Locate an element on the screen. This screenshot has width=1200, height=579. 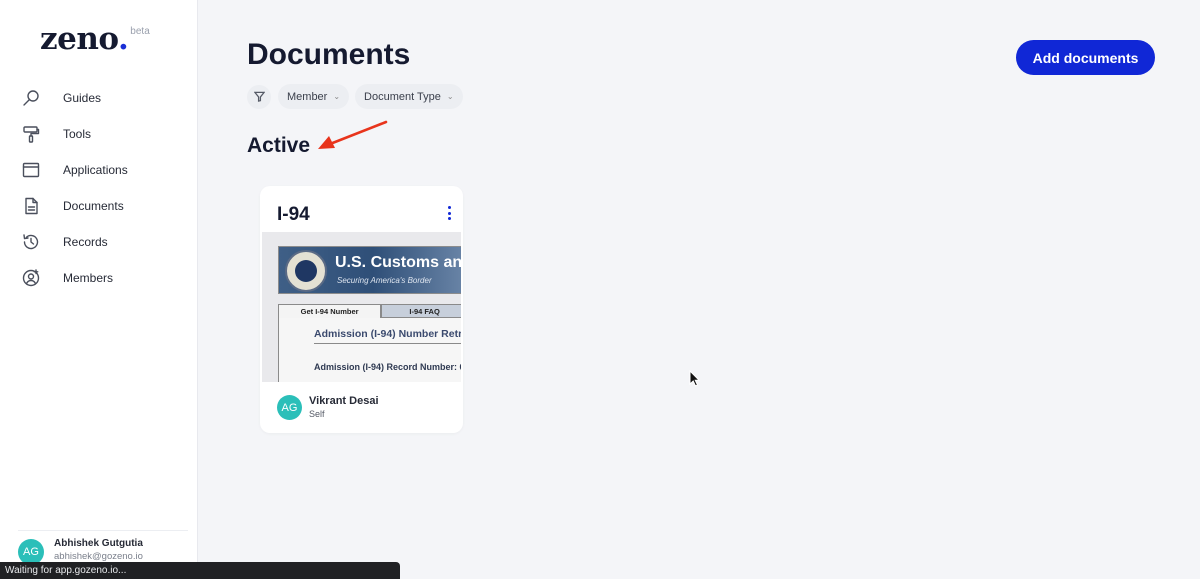
preview-tab-active: Get I-94 Number is located at coordinates (330, 311).